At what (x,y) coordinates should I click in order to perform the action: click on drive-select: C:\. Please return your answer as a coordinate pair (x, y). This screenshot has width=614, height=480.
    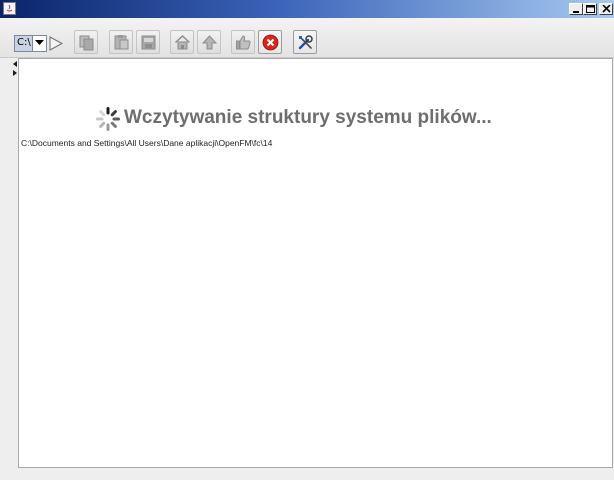
    Looking at the image, I should click on (30, 43).